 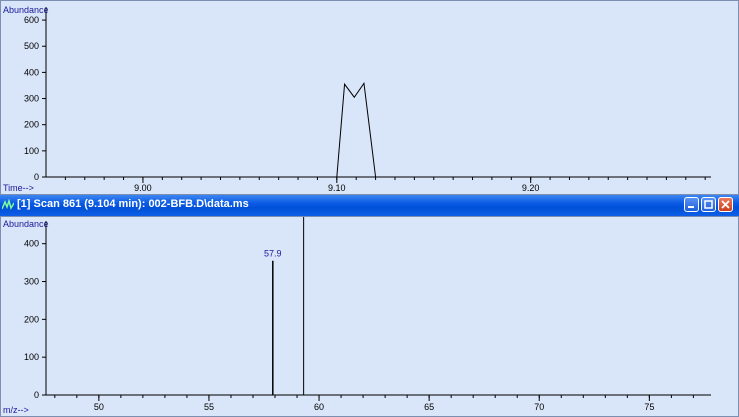 I want to click on minimize-button, so click(x=691, y=204).